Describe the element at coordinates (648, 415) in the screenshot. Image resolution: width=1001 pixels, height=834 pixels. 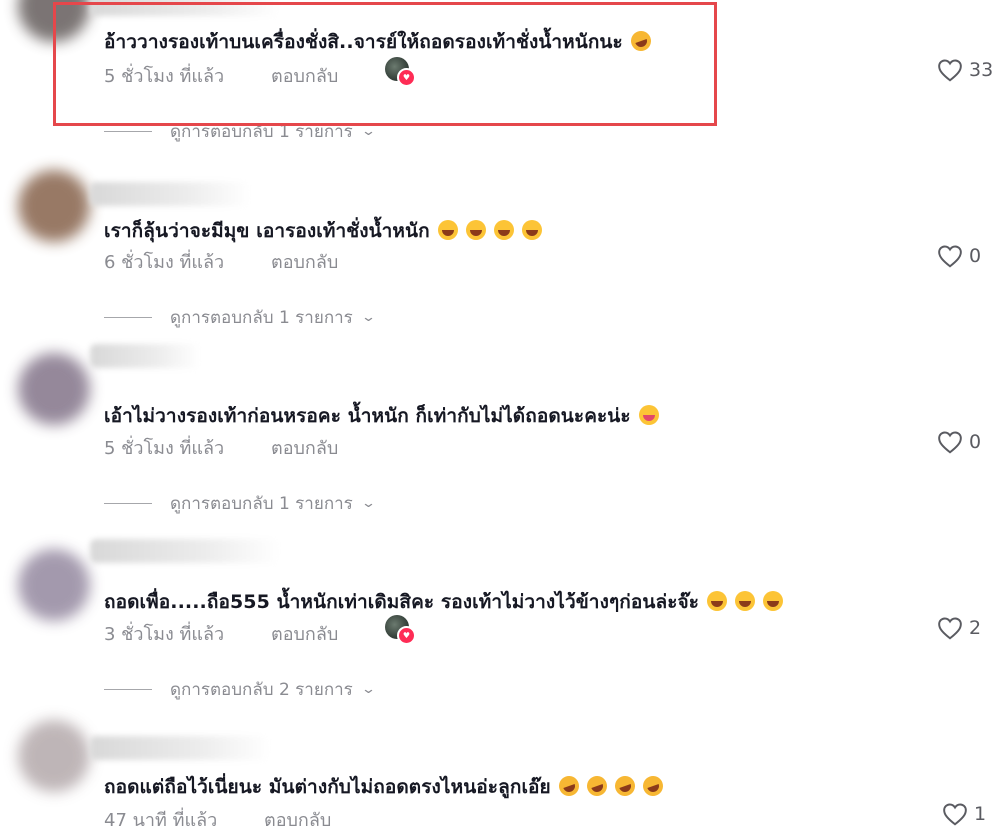
I see `face-with-tongue-icon` at that location.